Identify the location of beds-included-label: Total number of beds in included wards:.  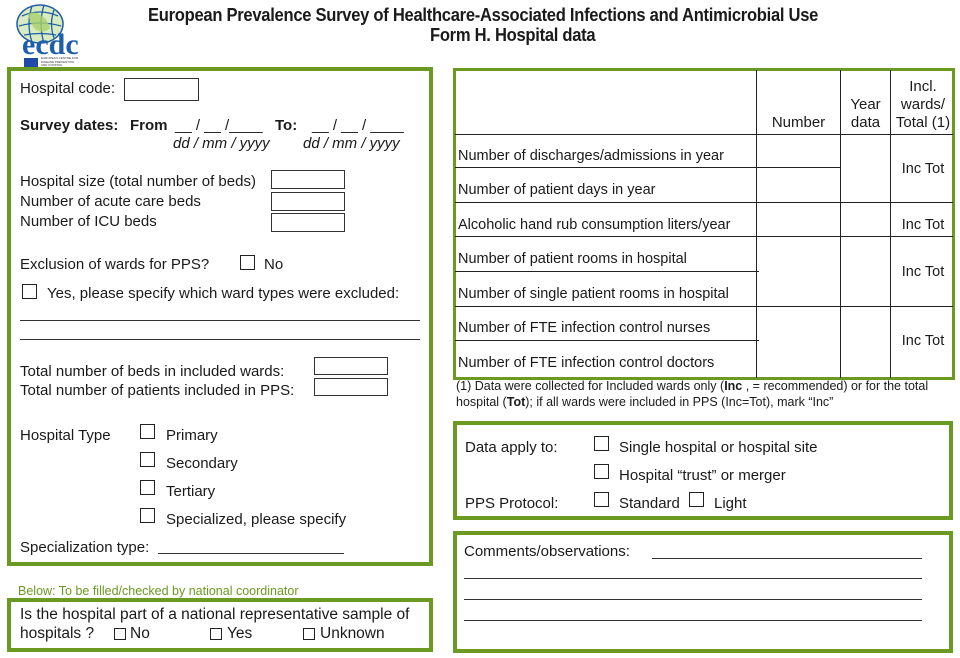
(152, 371).